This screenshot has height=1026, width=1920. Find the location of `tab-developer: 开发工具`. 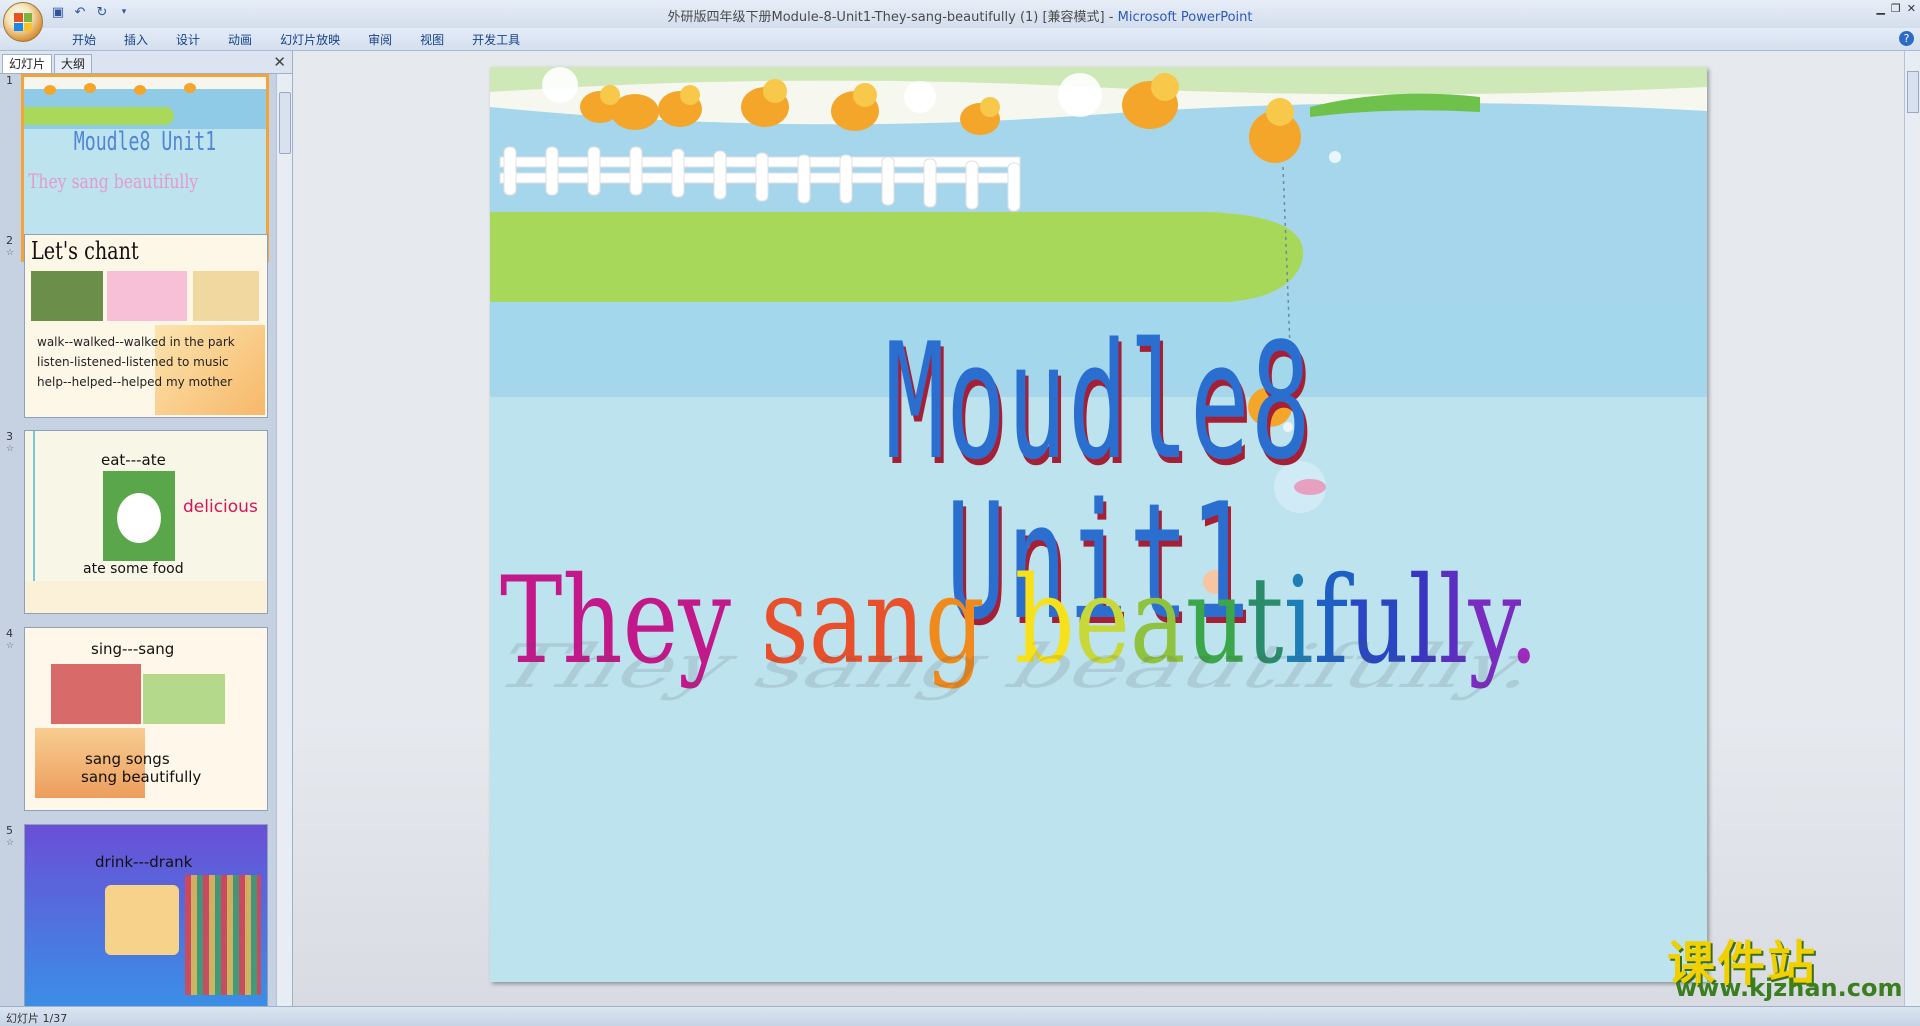

tab-developer: 开发工具 is located at coordinates (496, 39).